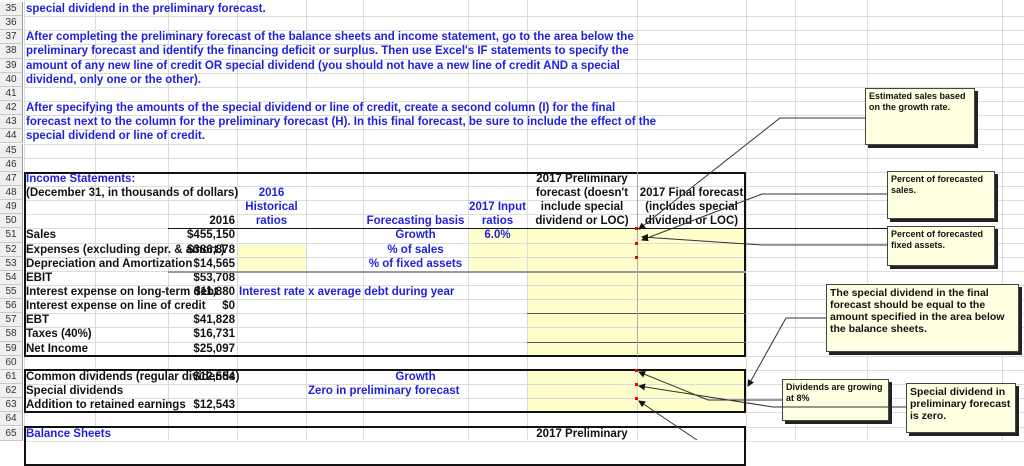 Image resolution: width=1024 pixels, height=466 pixels. Describe the element at coordinates (710, 386) in the screenshot. I see `connector-dividends-growing` at that location.